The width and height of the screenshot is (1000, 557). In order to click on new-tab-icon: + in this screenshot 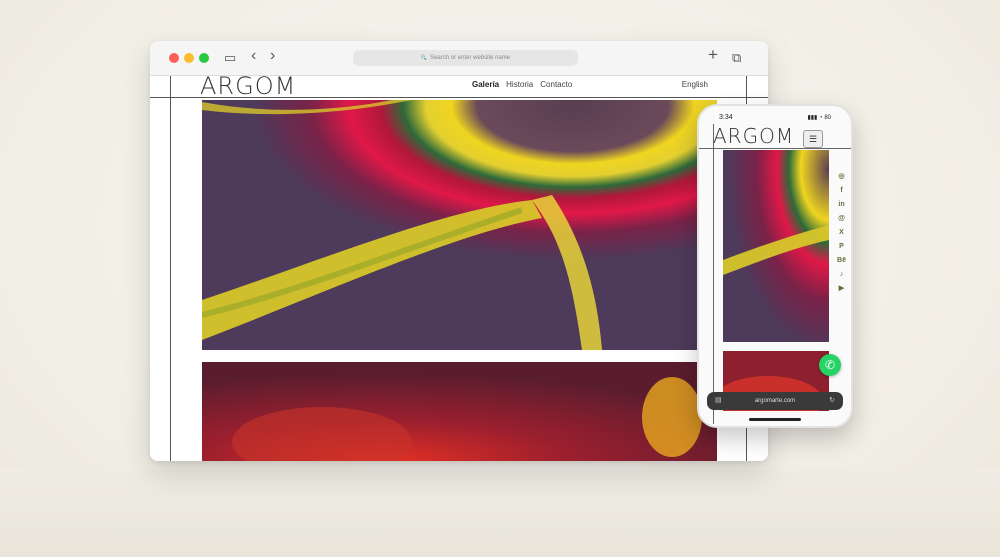, I will do `click(713, 54)`.